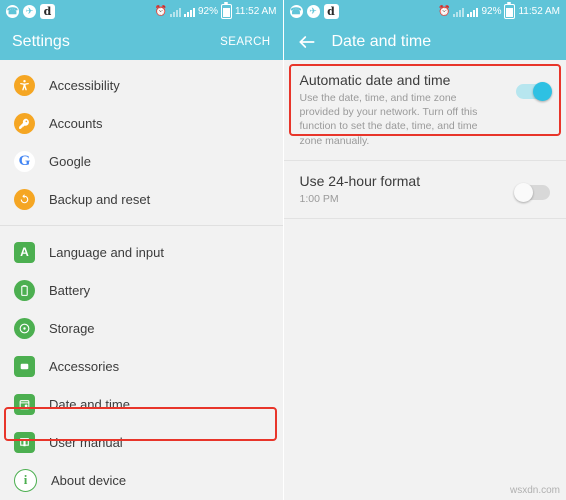 The image size is (566, 500). I want to click on sidebar-item-label: Battery, so click(70, 290).